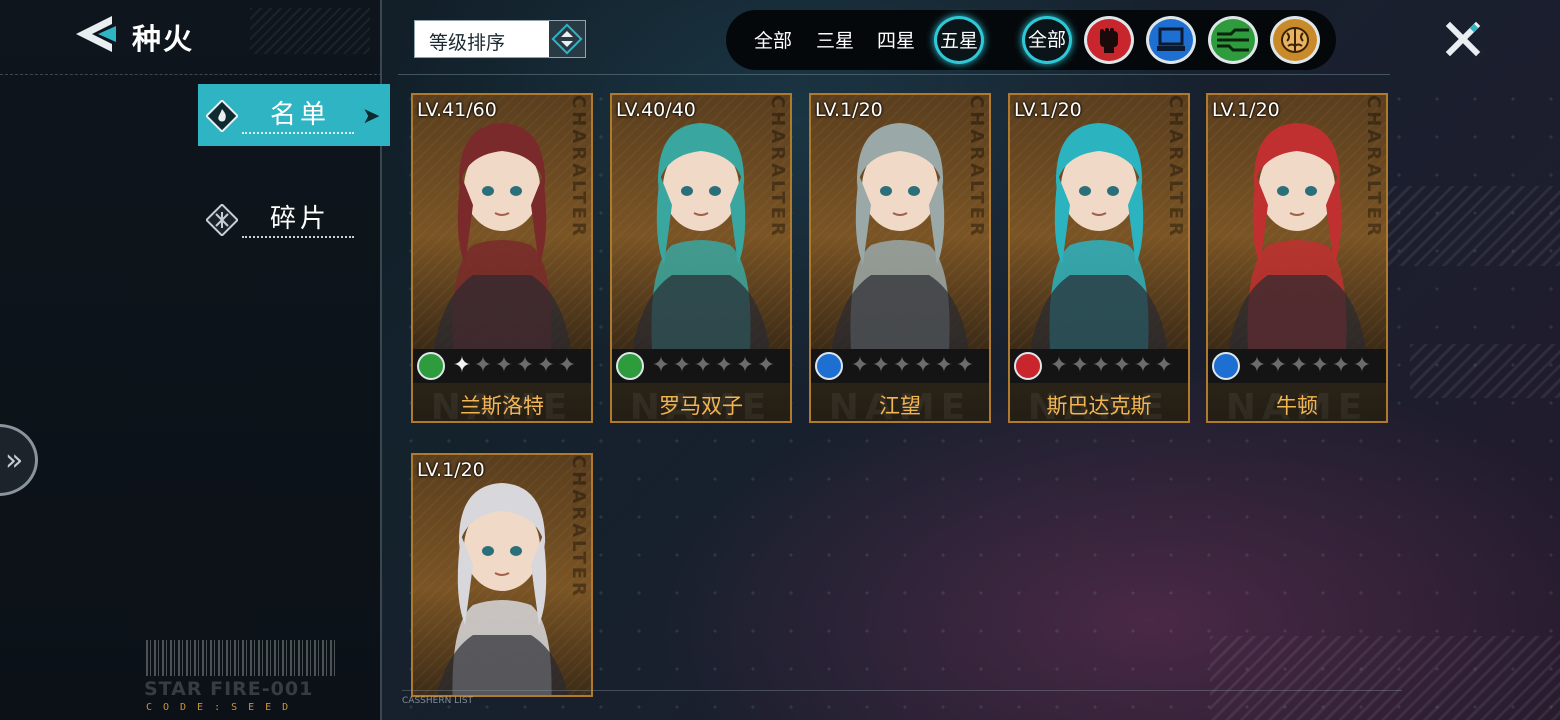  Describe the element at coordinates (1047, 40) in the screenshot. I see `filter-class-all: 全部` at that location.